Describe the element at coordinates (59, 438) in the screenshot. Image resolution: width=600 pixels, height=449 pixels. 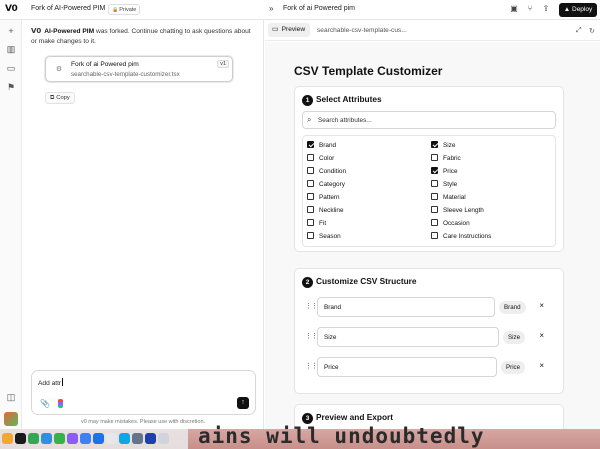
I see `messages-icon` at that location.